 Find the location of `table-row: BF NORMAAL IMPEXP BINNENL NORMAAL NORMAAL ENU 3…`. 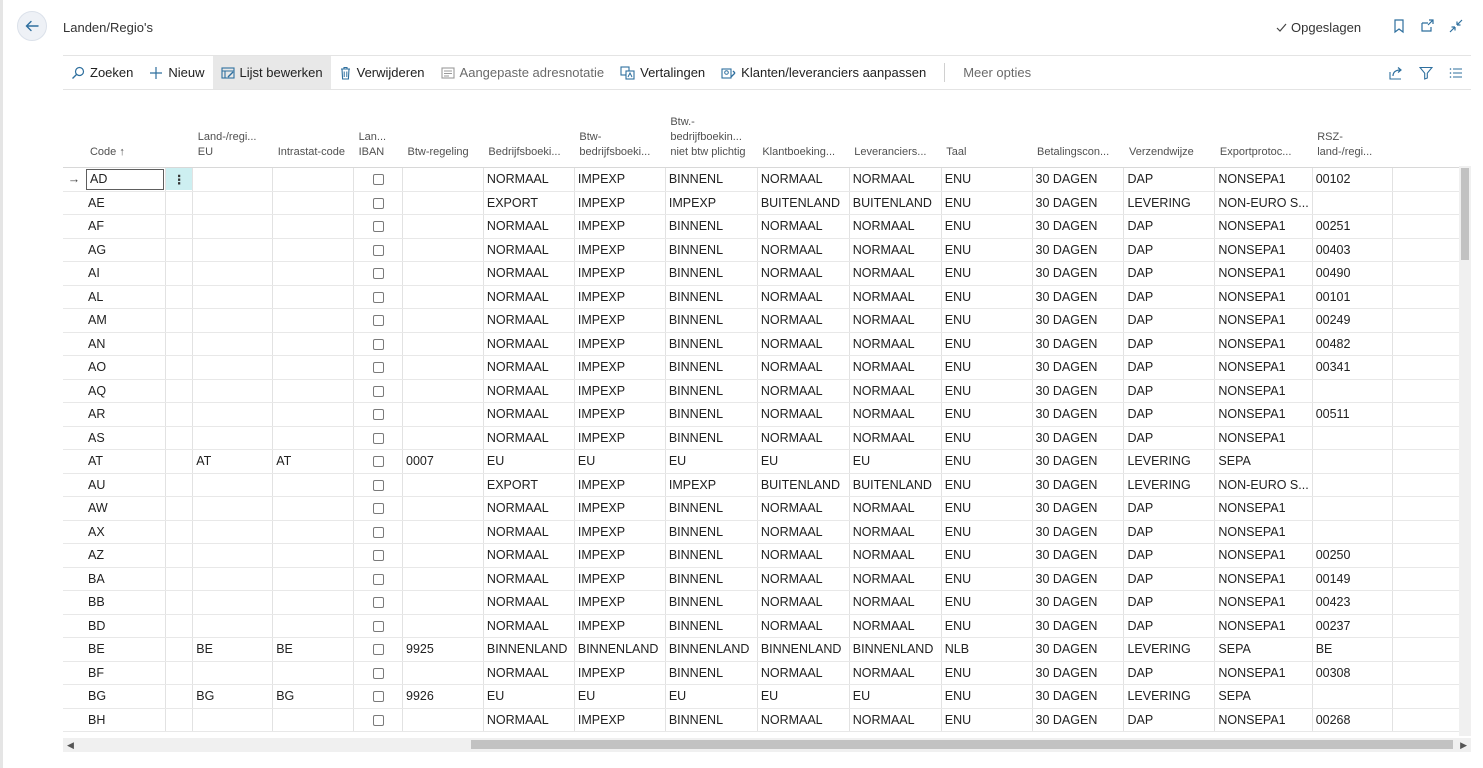

table-row: BF NORMAAL IMPEXP BINNENL NORMAAL NORMAAL ENU 3… is located at coordinates (761, 673).